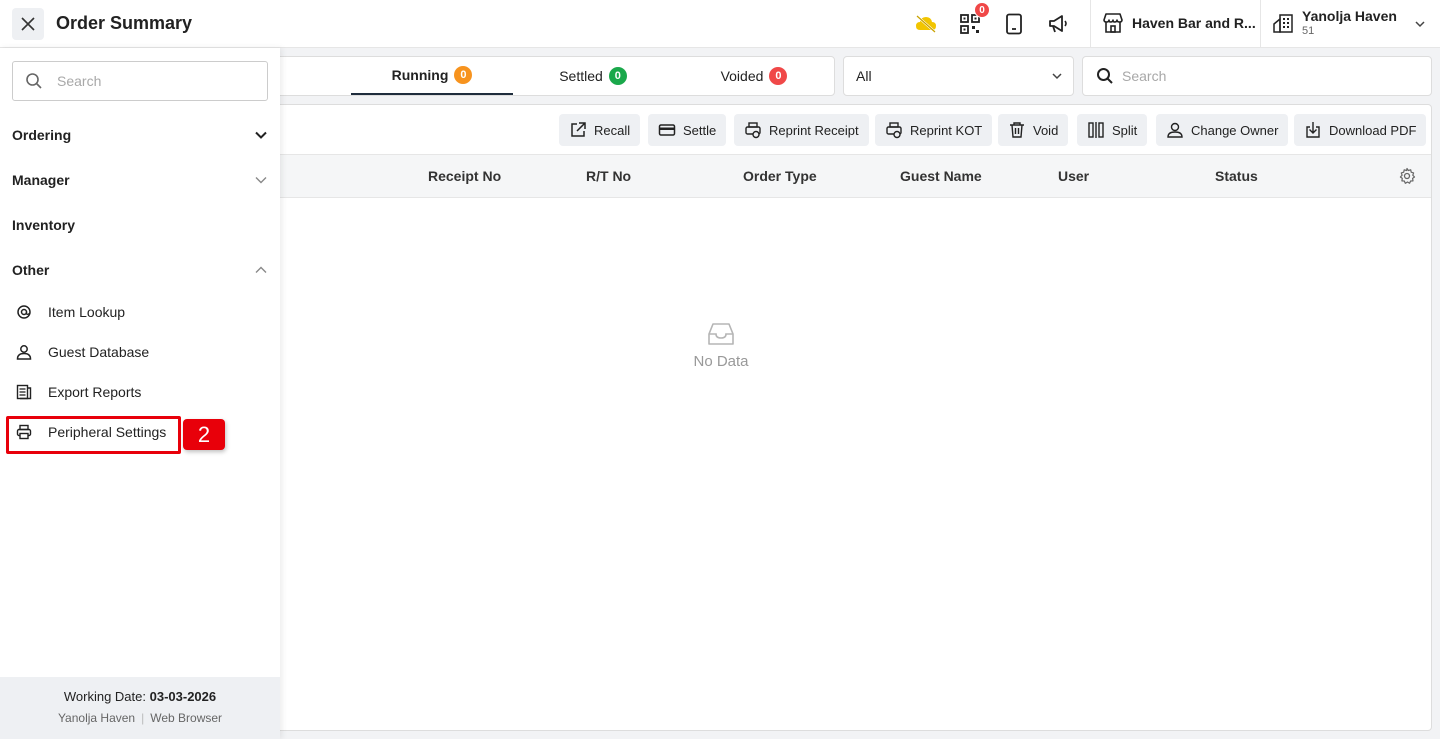 Image resolution: width=1440 pixels, height=739 pixels. Describe the element at coordinates (617, 76) in the screenshot. I see `settled-count-badge: 0` at that location.